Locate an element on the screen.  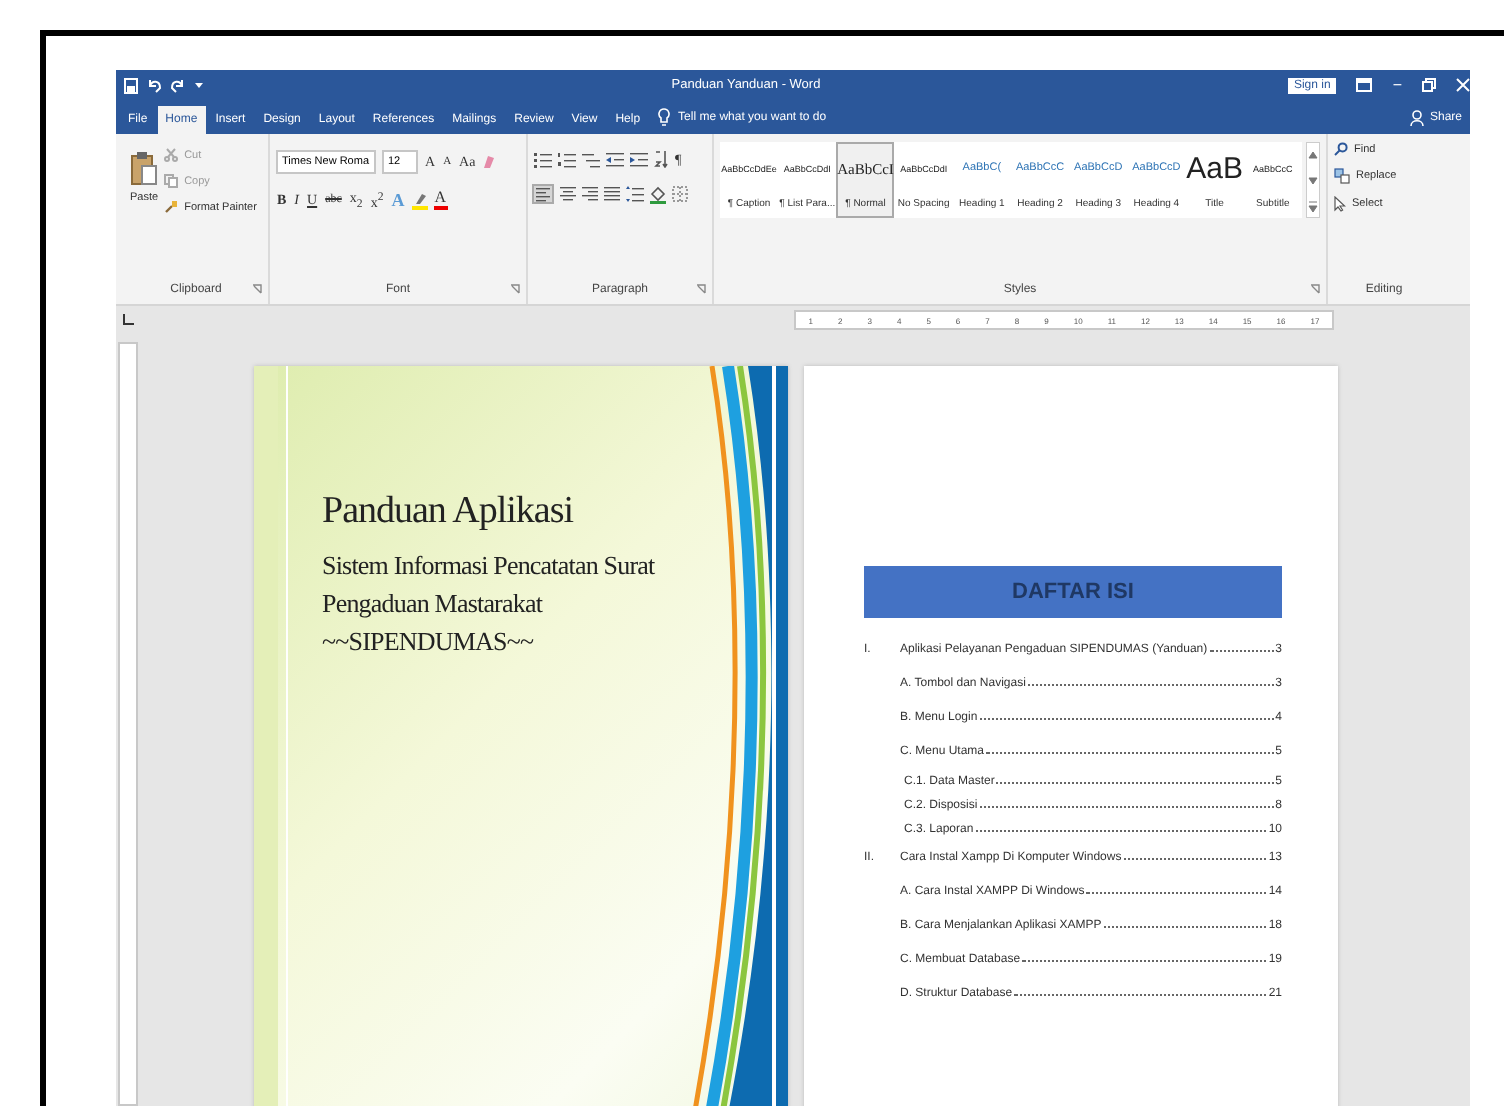
highlighter-icon is located at coordinates (419, 200).